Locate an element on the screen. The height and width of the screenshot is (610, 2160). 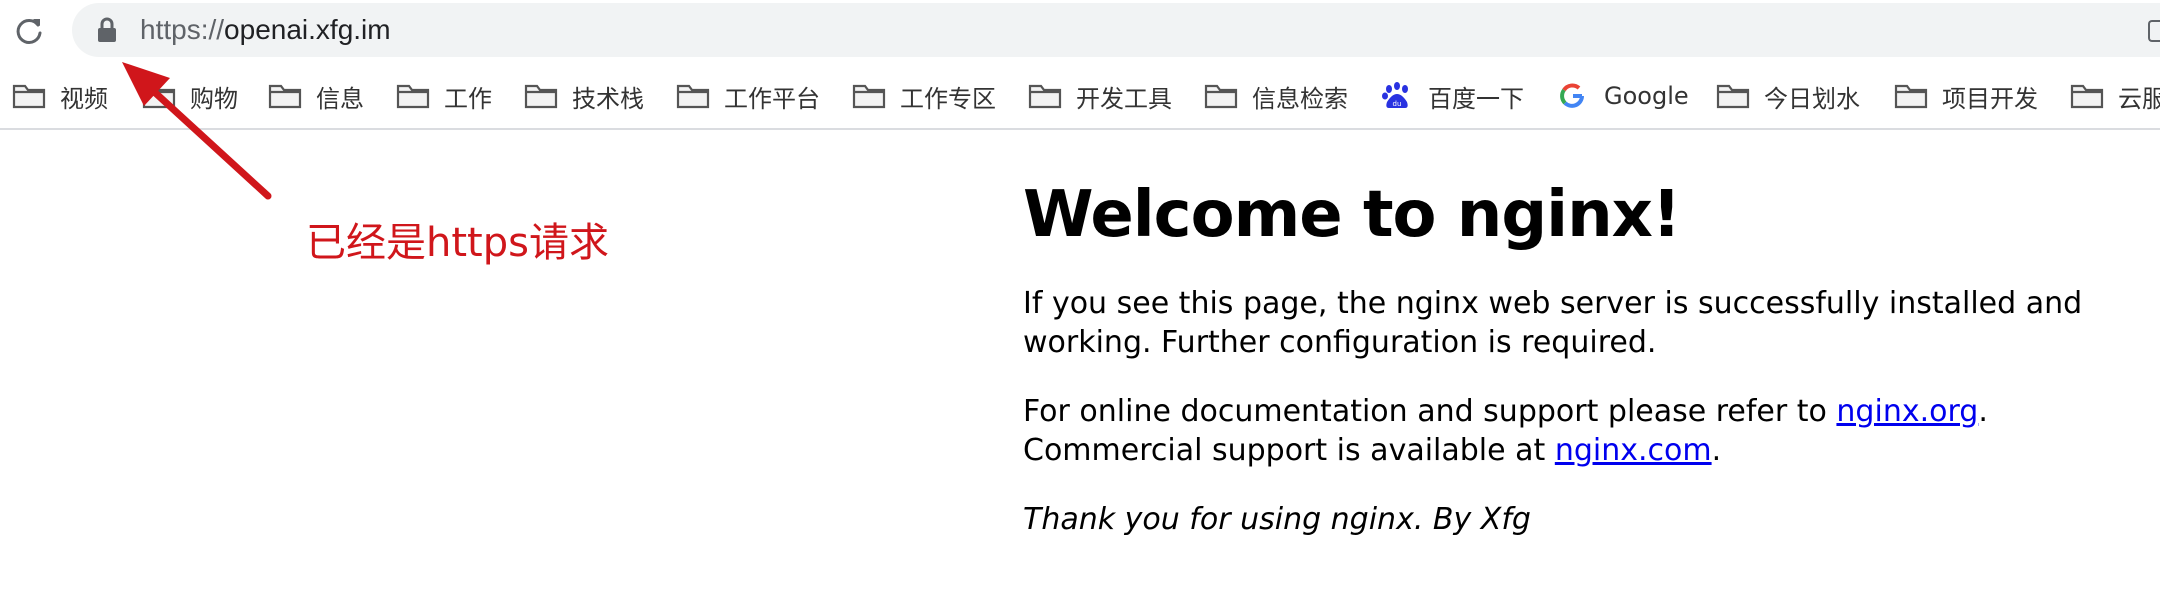
bookmark-work-platform: 工作平台 is located at coordinates (748, 96).